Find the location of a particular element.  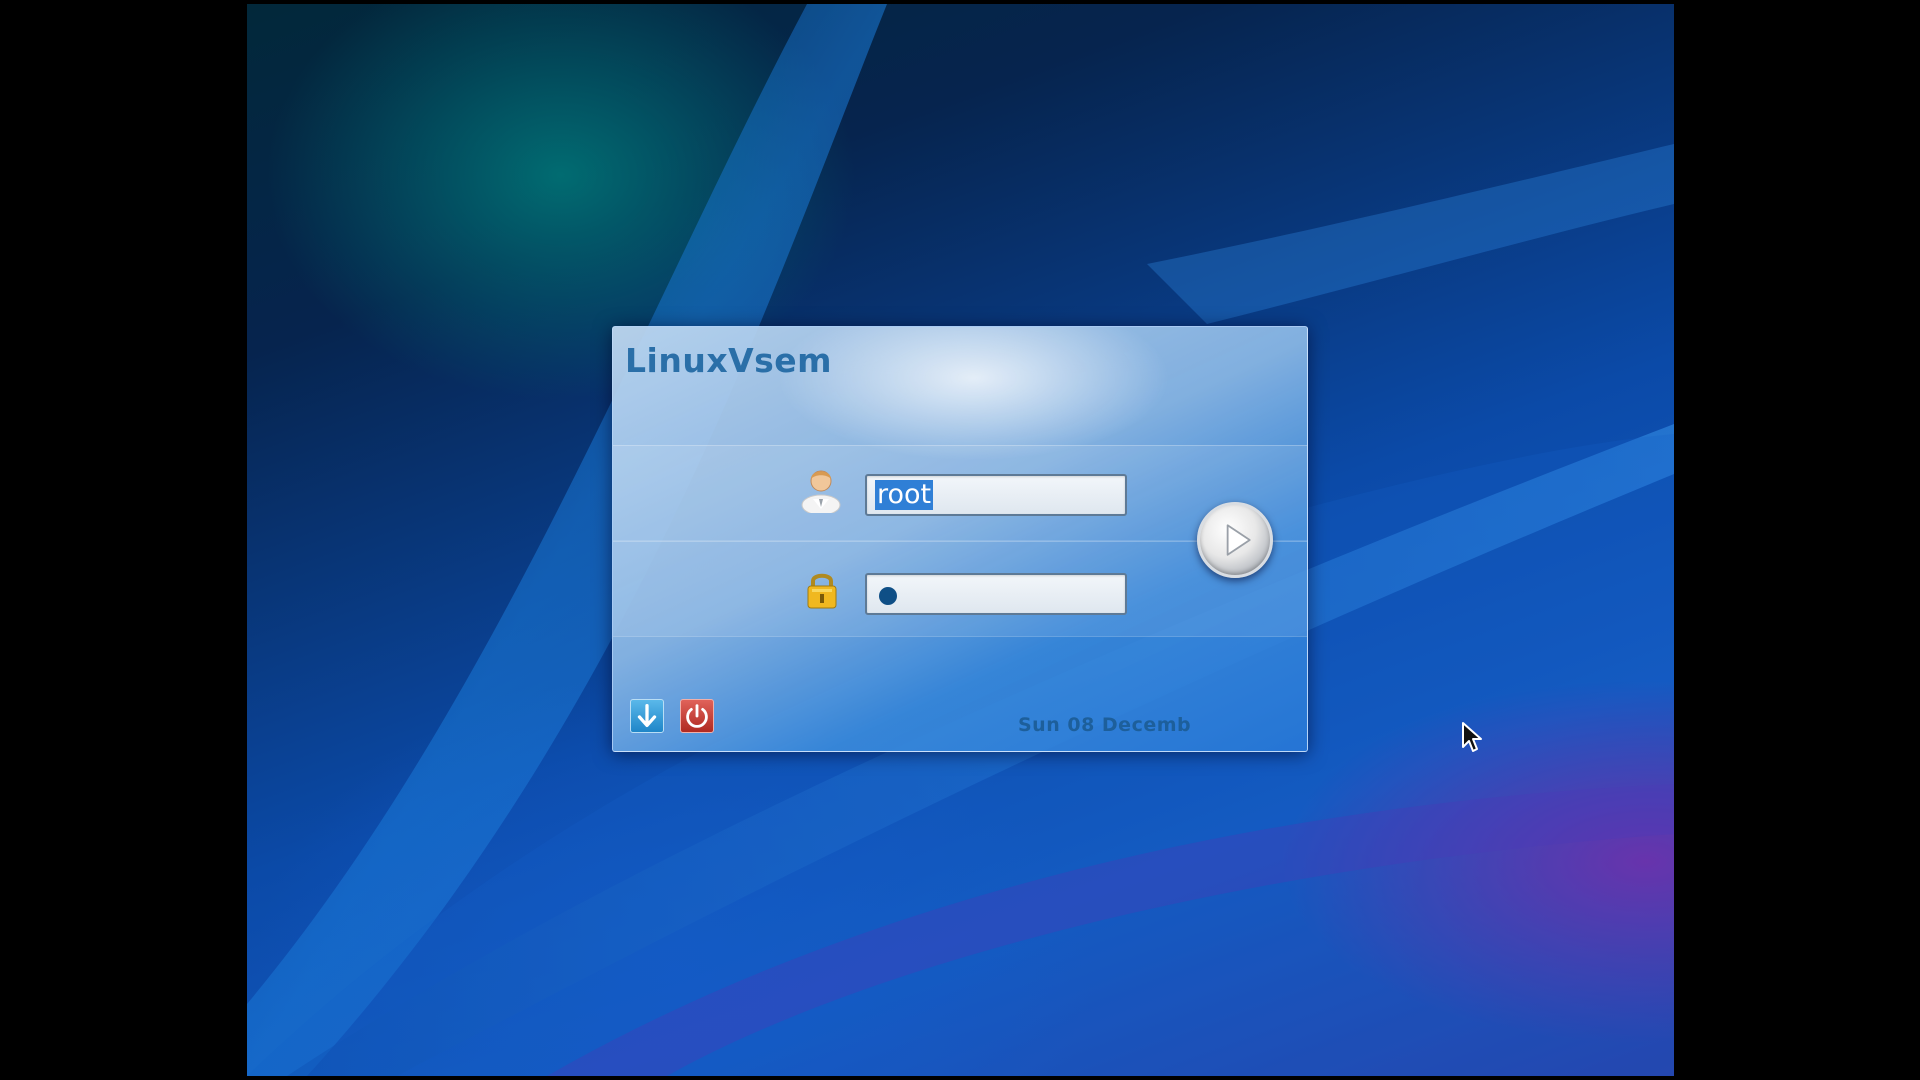

dialog-title: LinuxVsem is located at coordinates (729, 360).